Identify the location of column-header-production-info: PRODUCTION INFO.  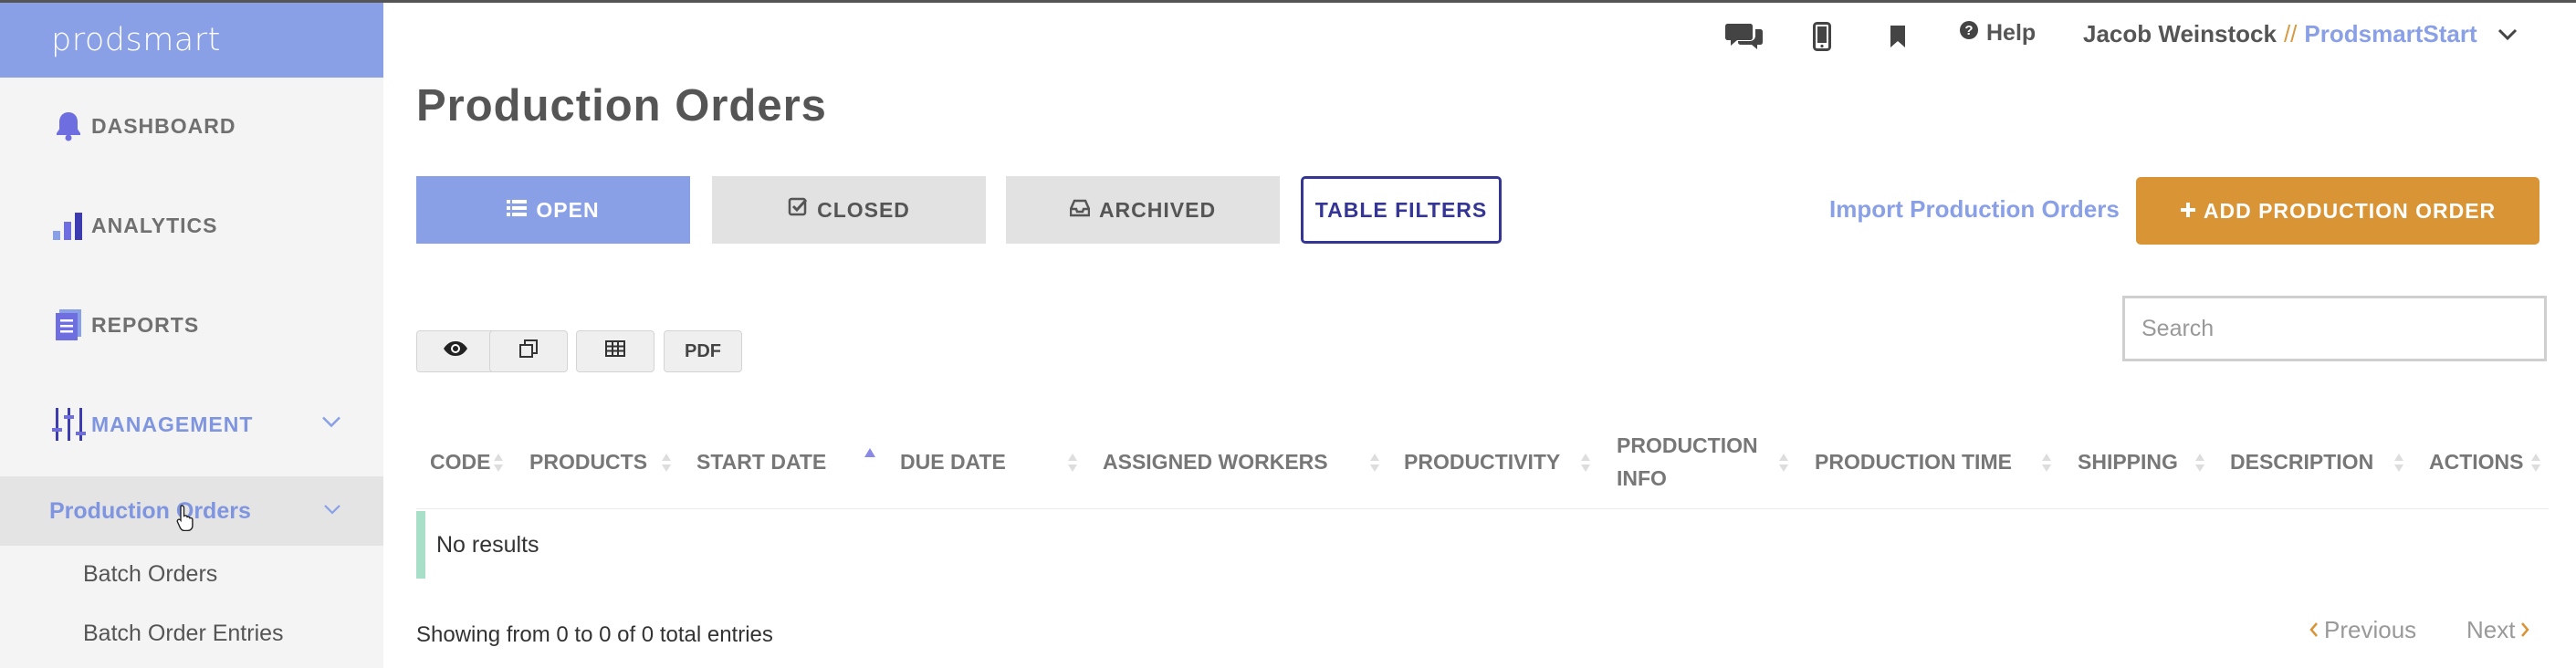
(1688, 462).